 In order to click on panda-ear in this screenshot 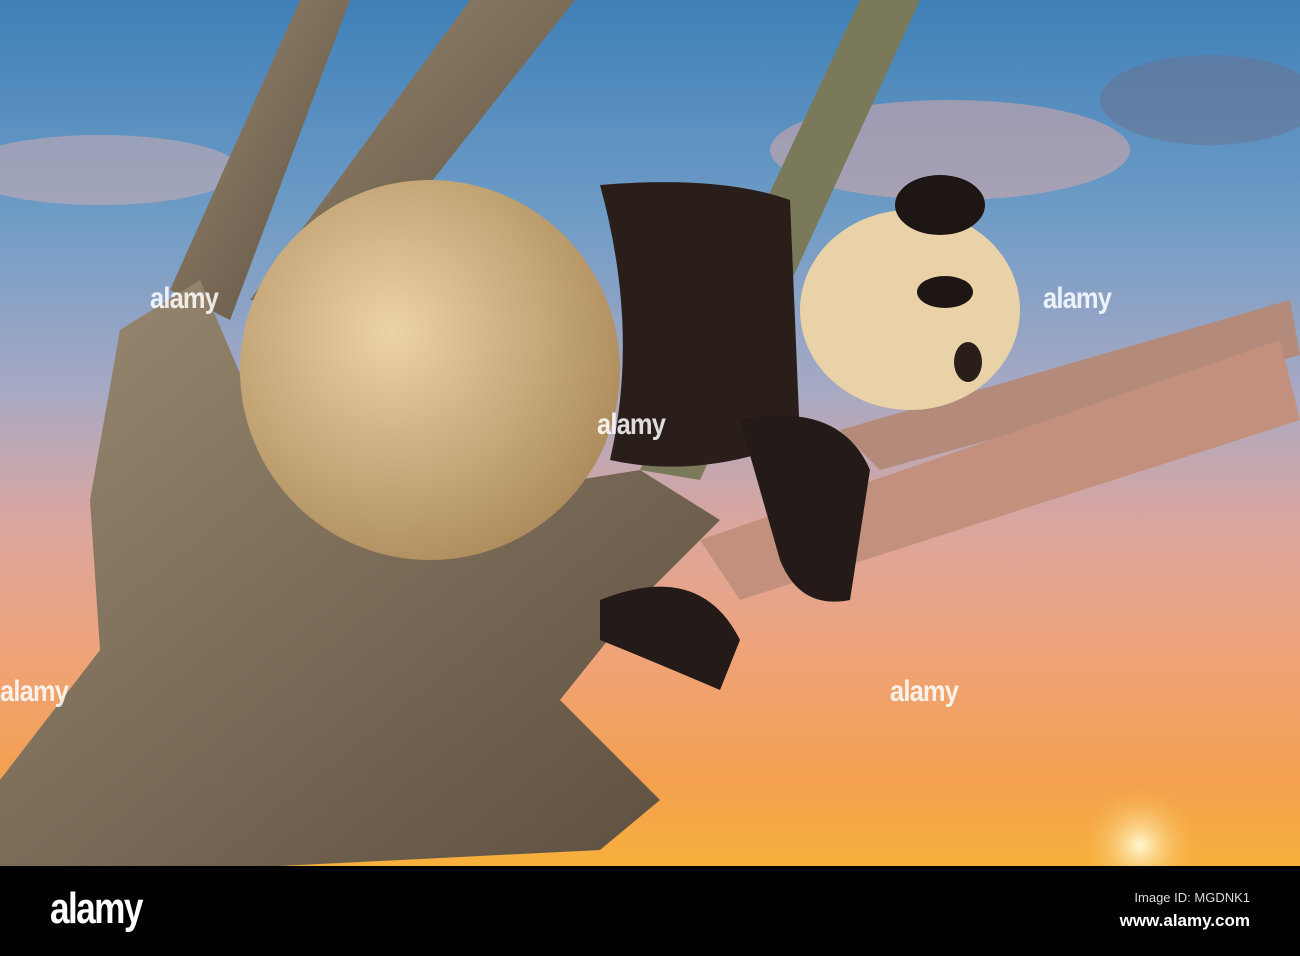, I will do `click(940, 205)`.